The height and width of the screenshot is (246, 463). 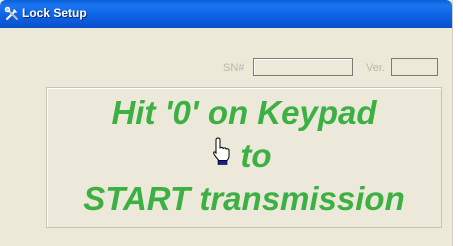 What do you see at coordinates (256, 155) in the screenshot?
I see `instruction-line-2: to` at bounding box center [256, 155].